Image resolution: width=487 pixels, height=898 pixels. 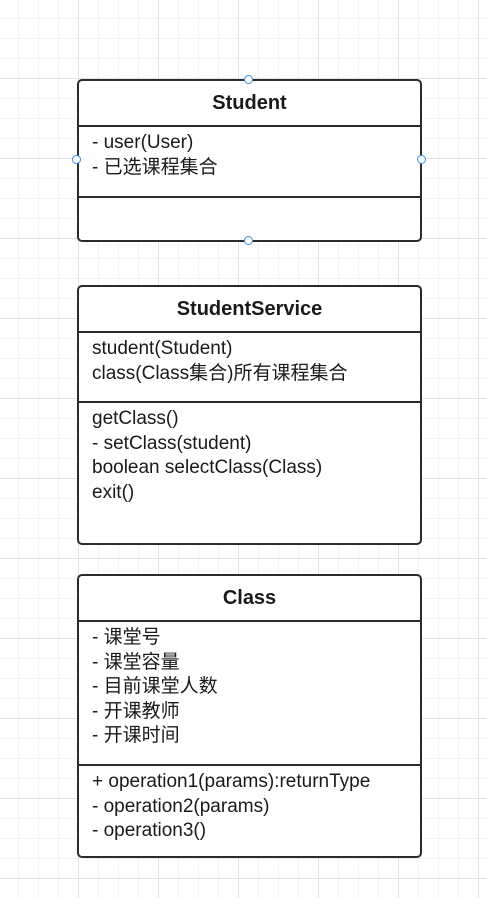 What do you see at coordinates (149, 830) in the screenshot?
I see `method-row: - operation3()` at bounding box center [149, 830].